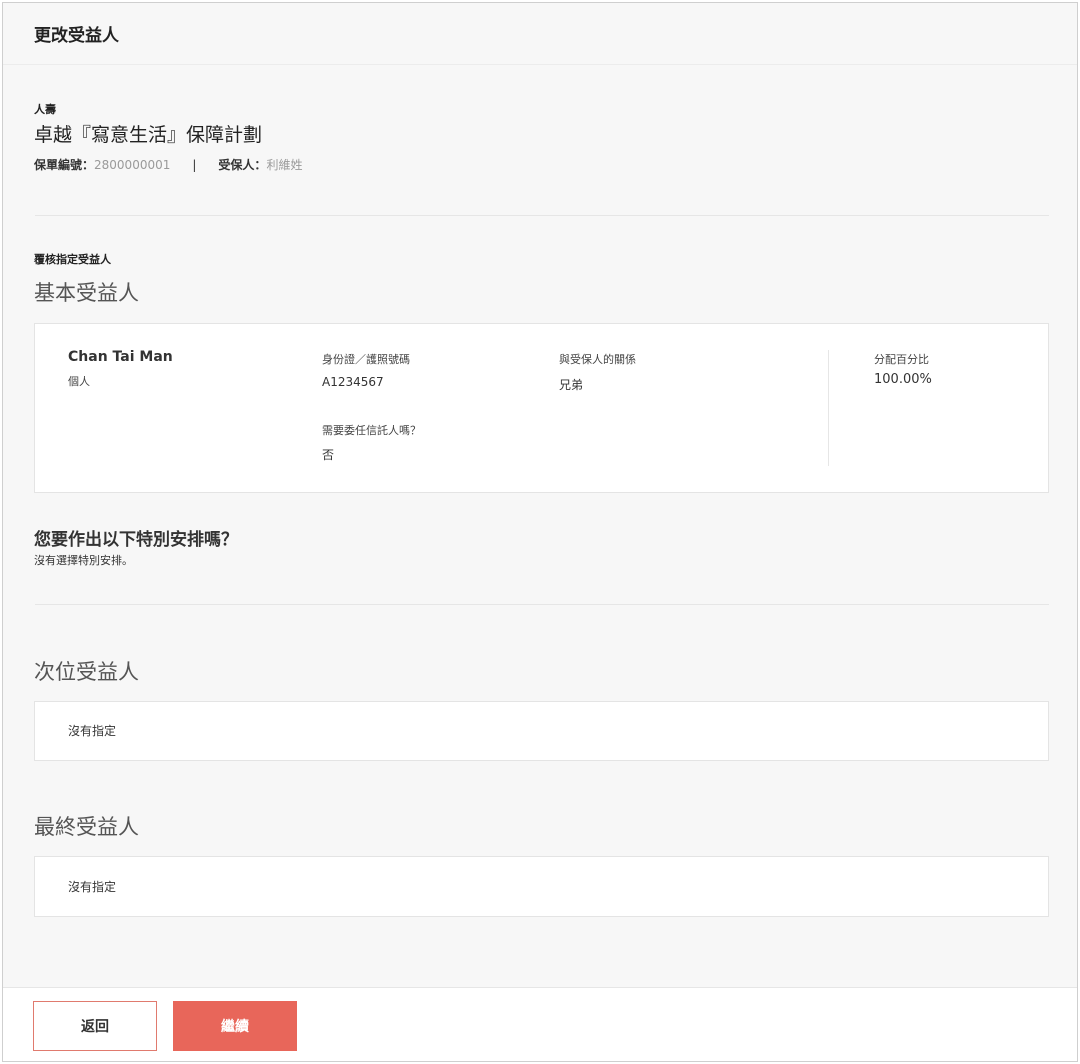 The height and width of the screenshot is (1064, 1080). What do you see at coordinates (328, 455) in the screenshot?
I see `trustee-value: 否` at bounding box center [328, 455].